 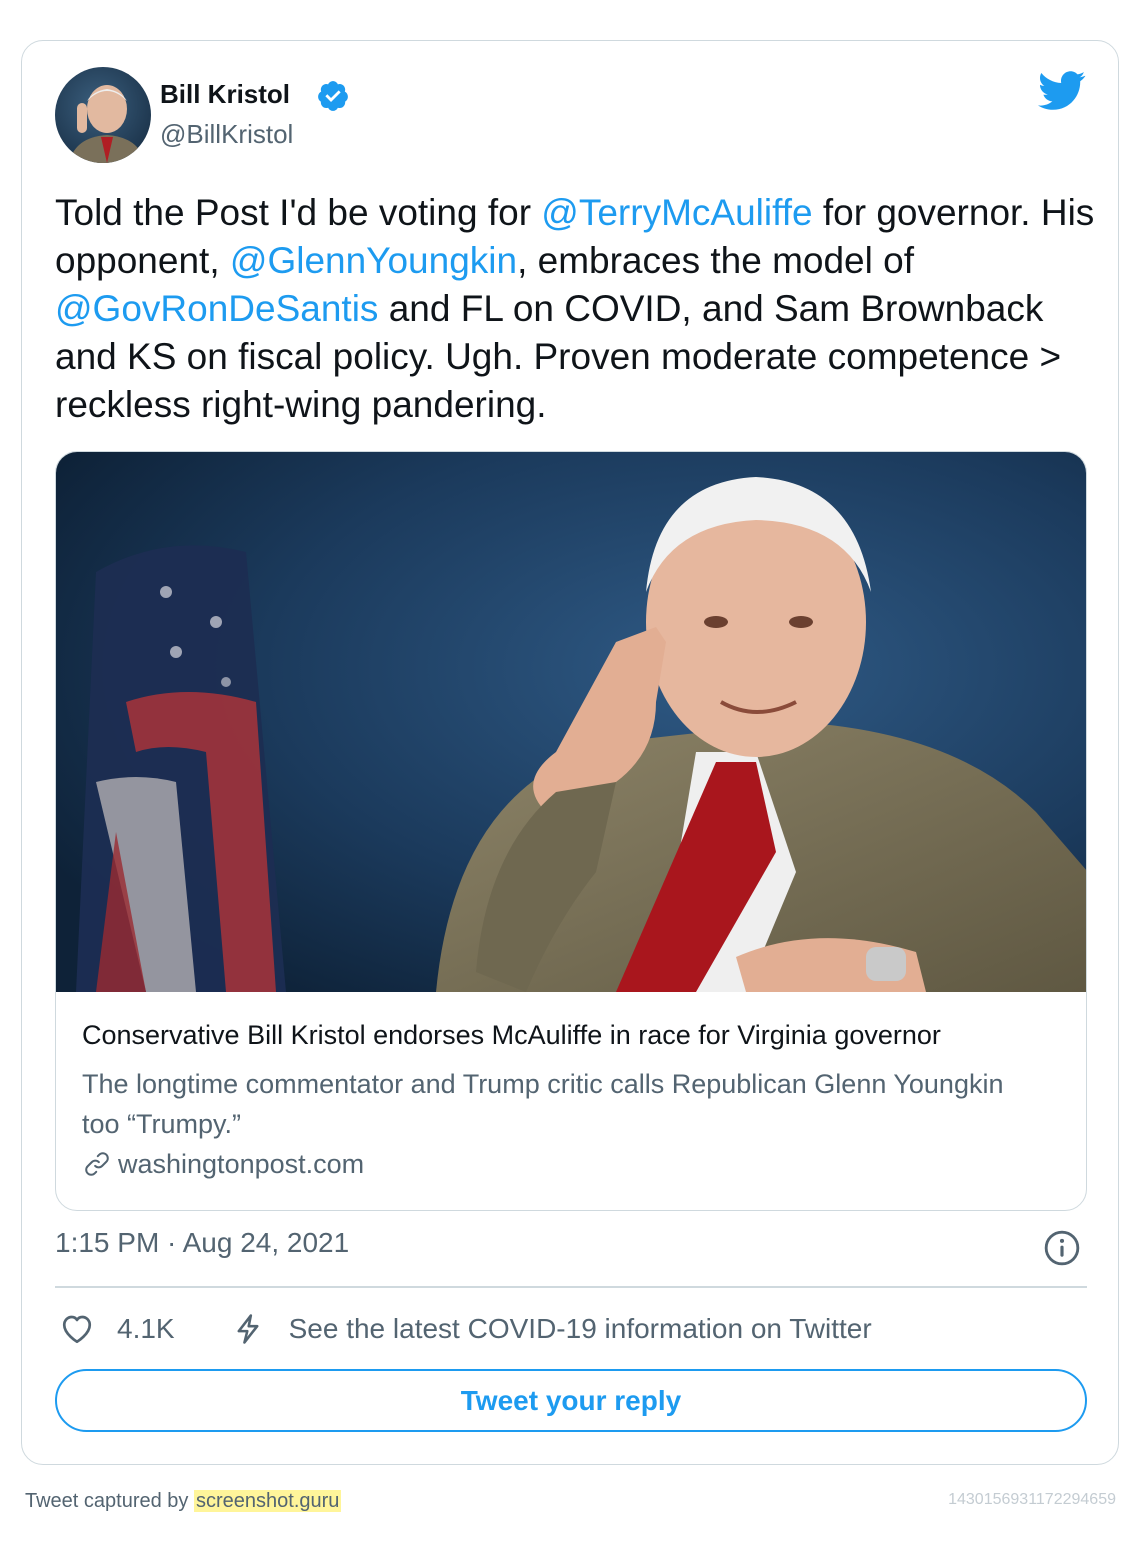 What do you see at coordinates (109, 1501) in the screenshot?
I see `capture-credit-text: Tweet captured by` at bounding box center [109, 1501].